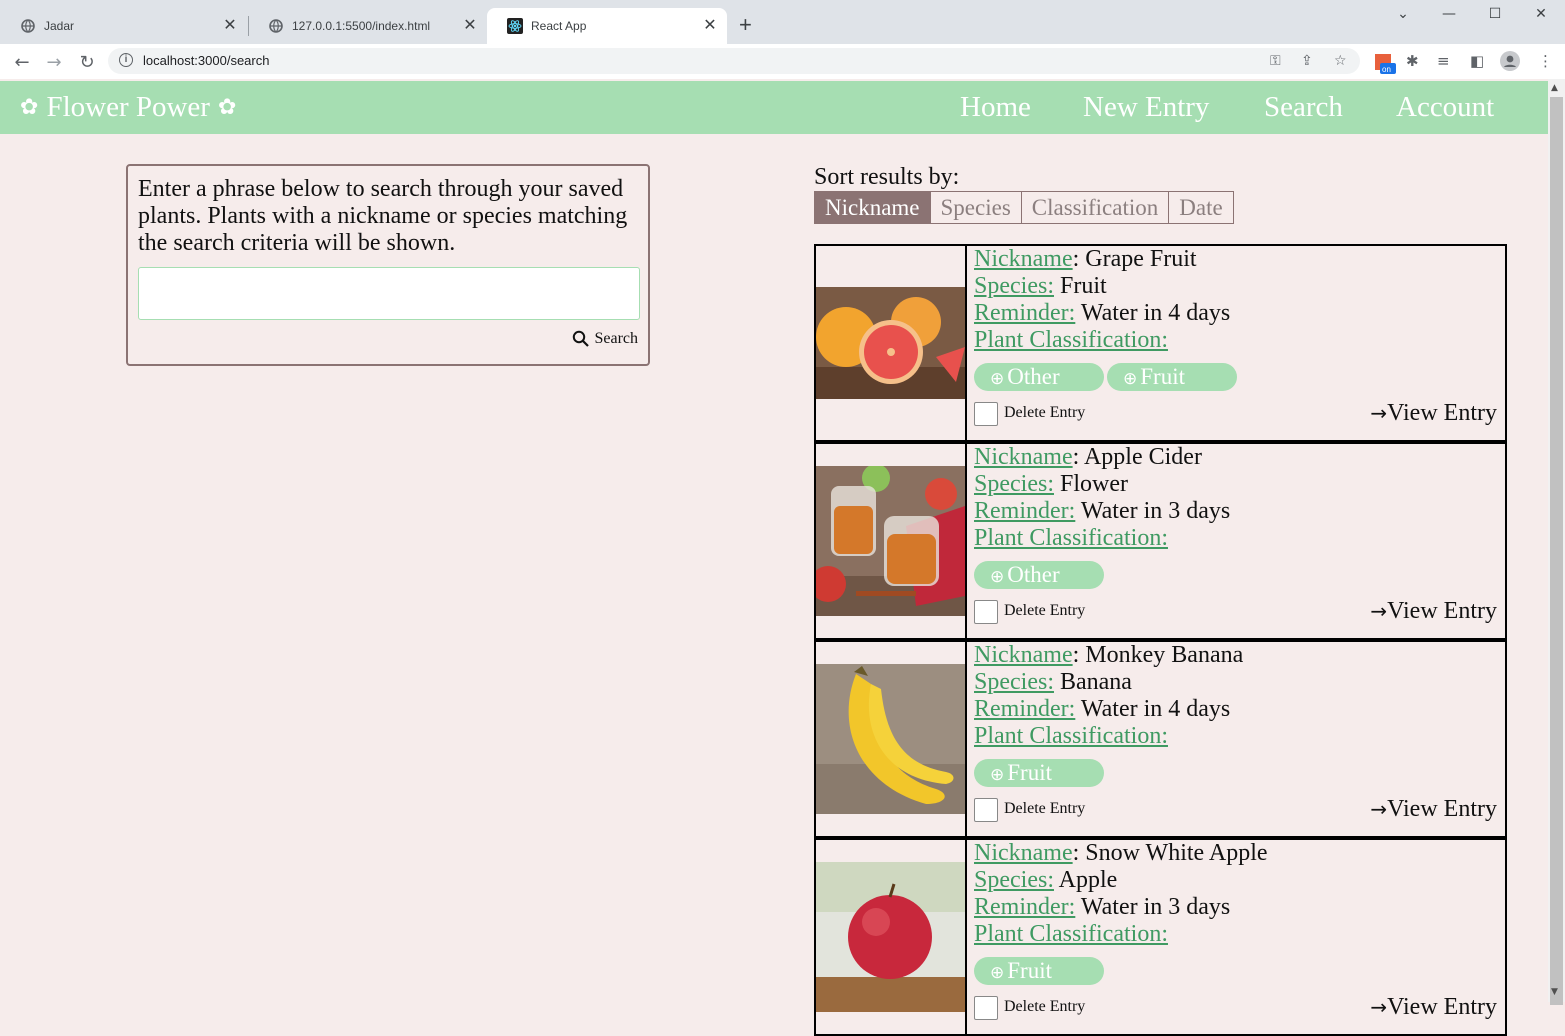 The height and width of the screenshot is (1036, 1565). Describe the element at coordinates (1403, 14) in the screenshot. I see `tab-search-chevron-icon: ⌄` at that location.